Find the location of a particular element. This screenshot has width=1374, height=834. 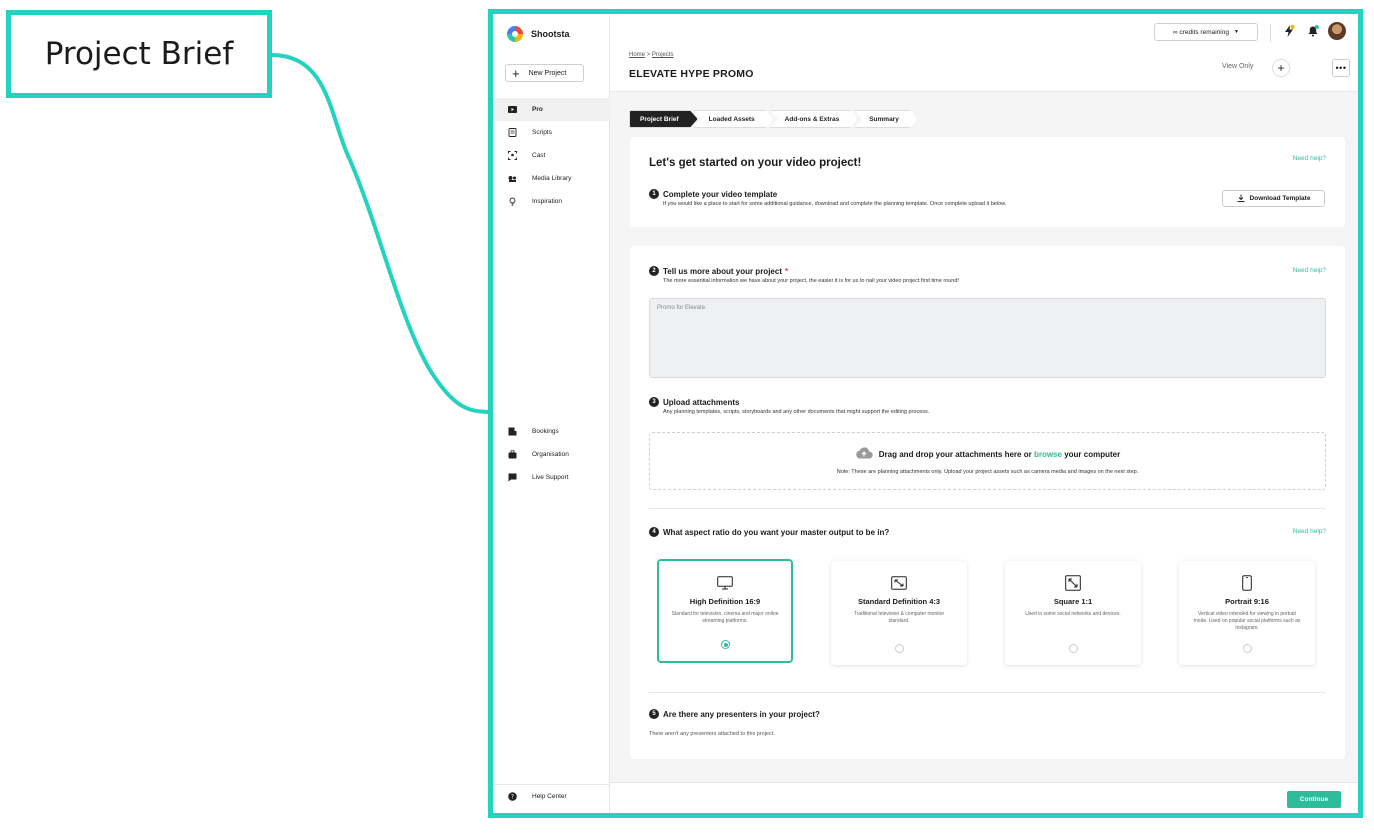

collaborator-avatar is located at coordinates (1303, 68).